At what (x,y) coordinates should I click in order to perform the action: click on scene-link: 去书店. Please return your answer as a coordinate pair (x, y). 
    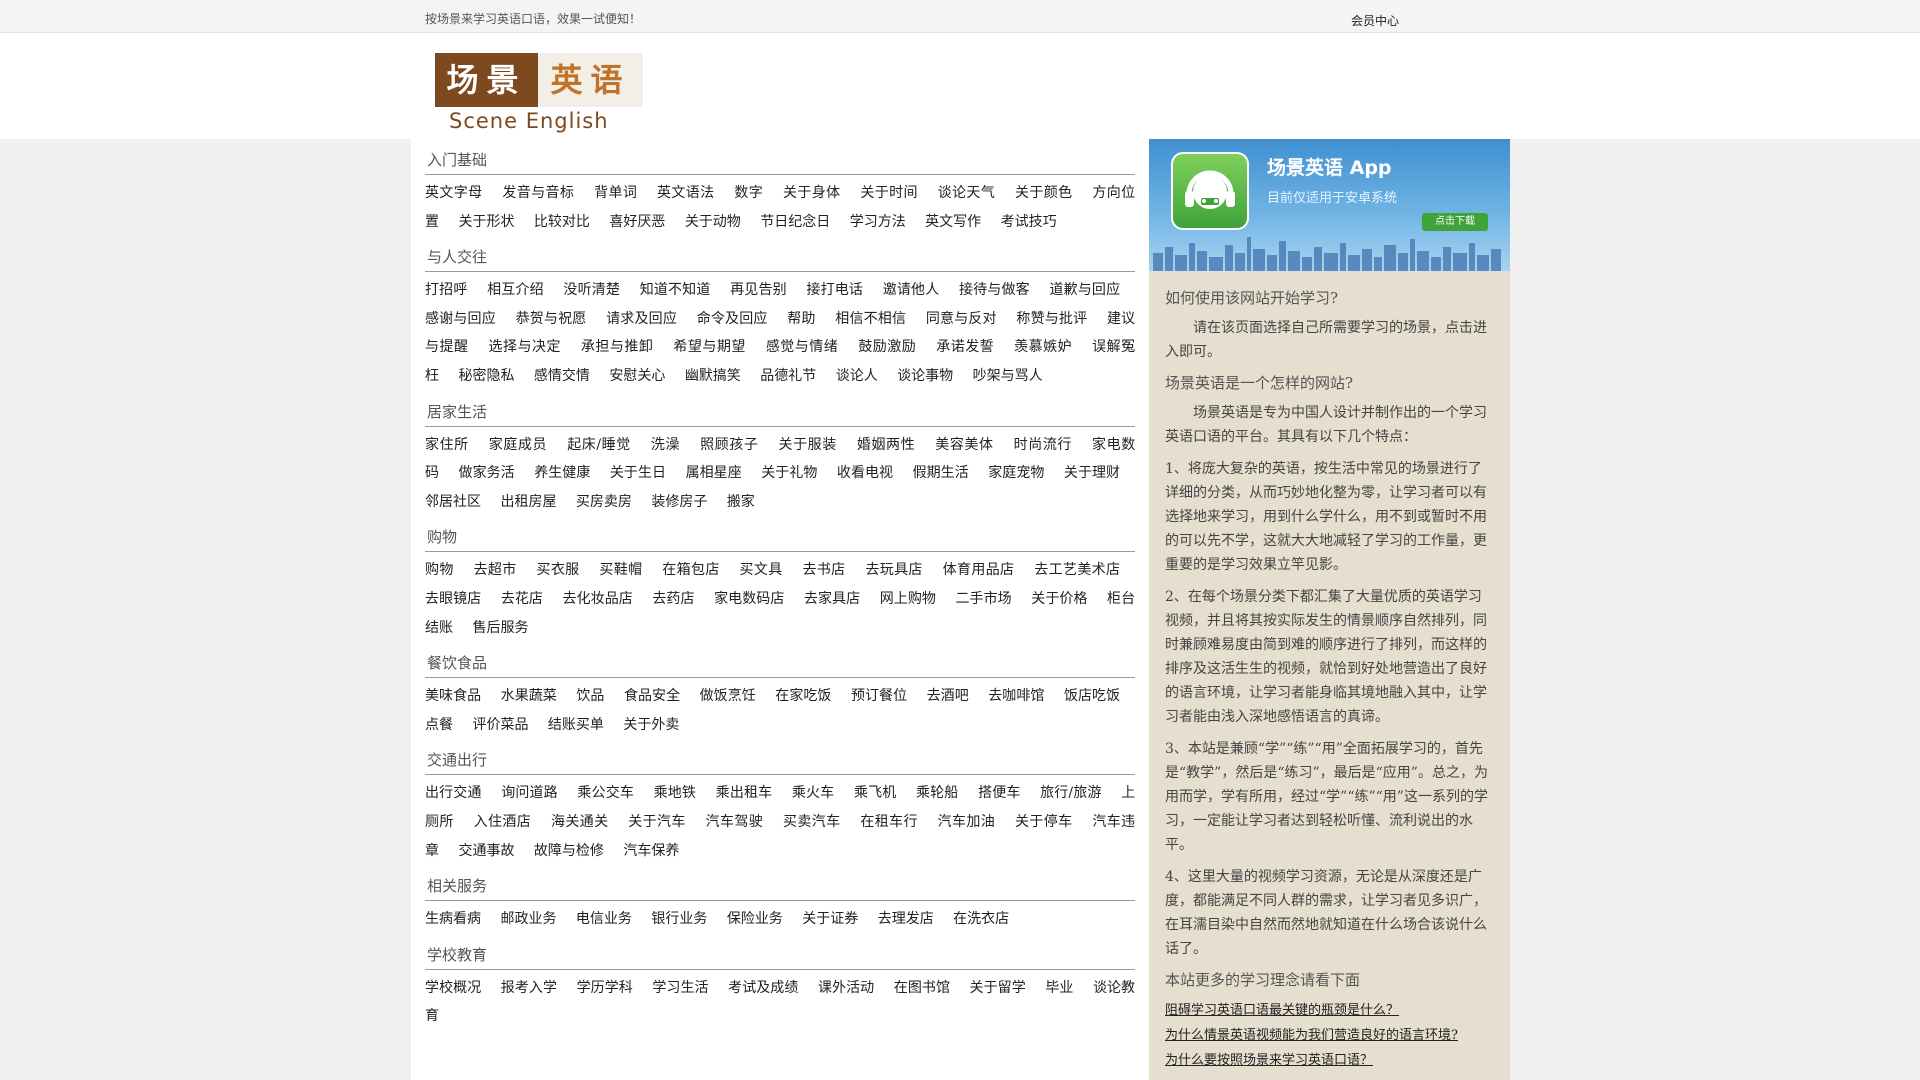
    Looking at the image, I should click on (823, 570).